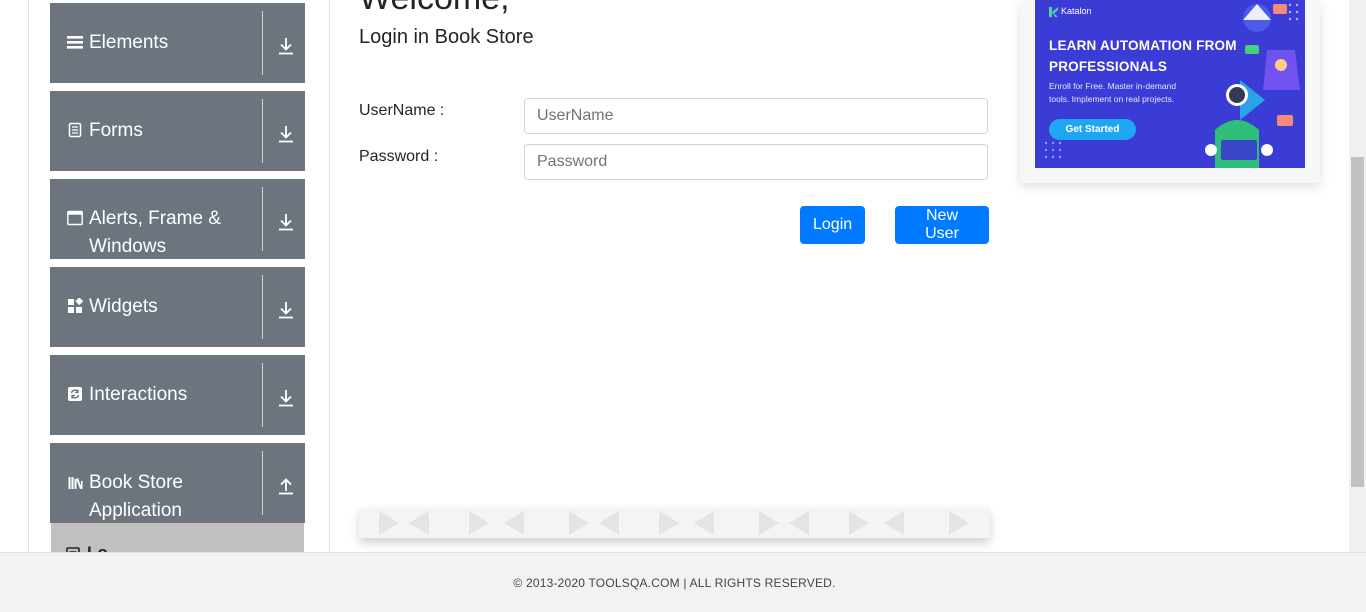  What do you see at coordinates (129, 42) in the screenshot?
I see `group-label: Elements` at bounding box center [129, 42].